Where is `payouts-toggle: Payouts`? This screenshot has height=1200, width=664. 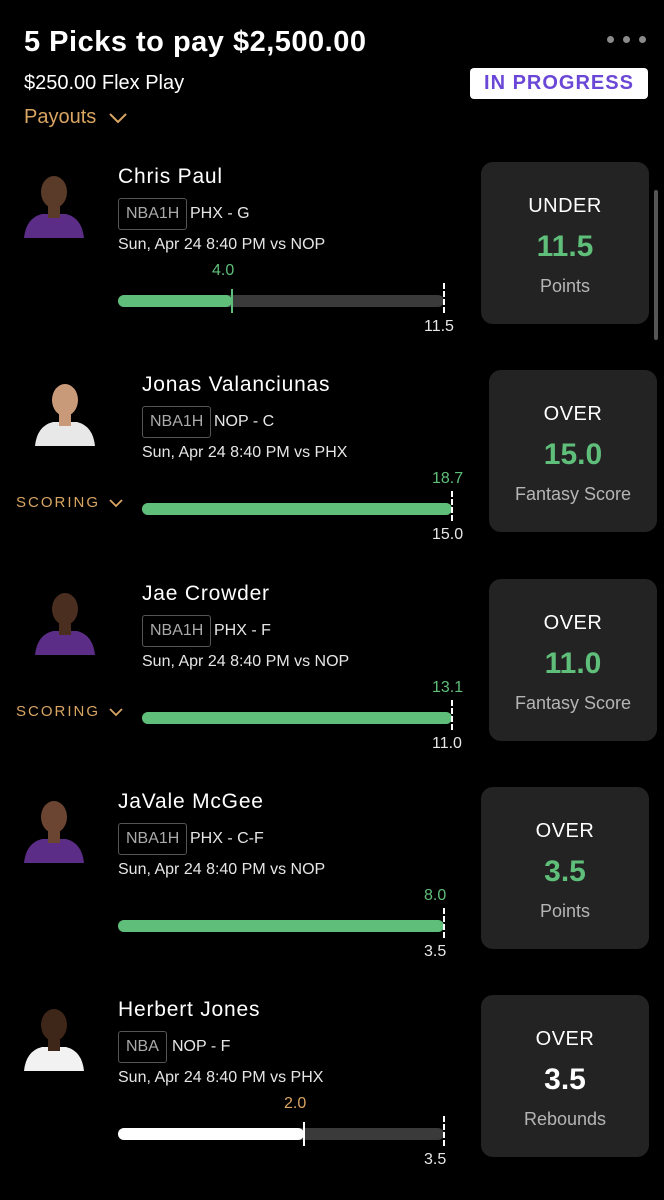
payouts-toggle: Payouts is located at coordinates (76, 117).